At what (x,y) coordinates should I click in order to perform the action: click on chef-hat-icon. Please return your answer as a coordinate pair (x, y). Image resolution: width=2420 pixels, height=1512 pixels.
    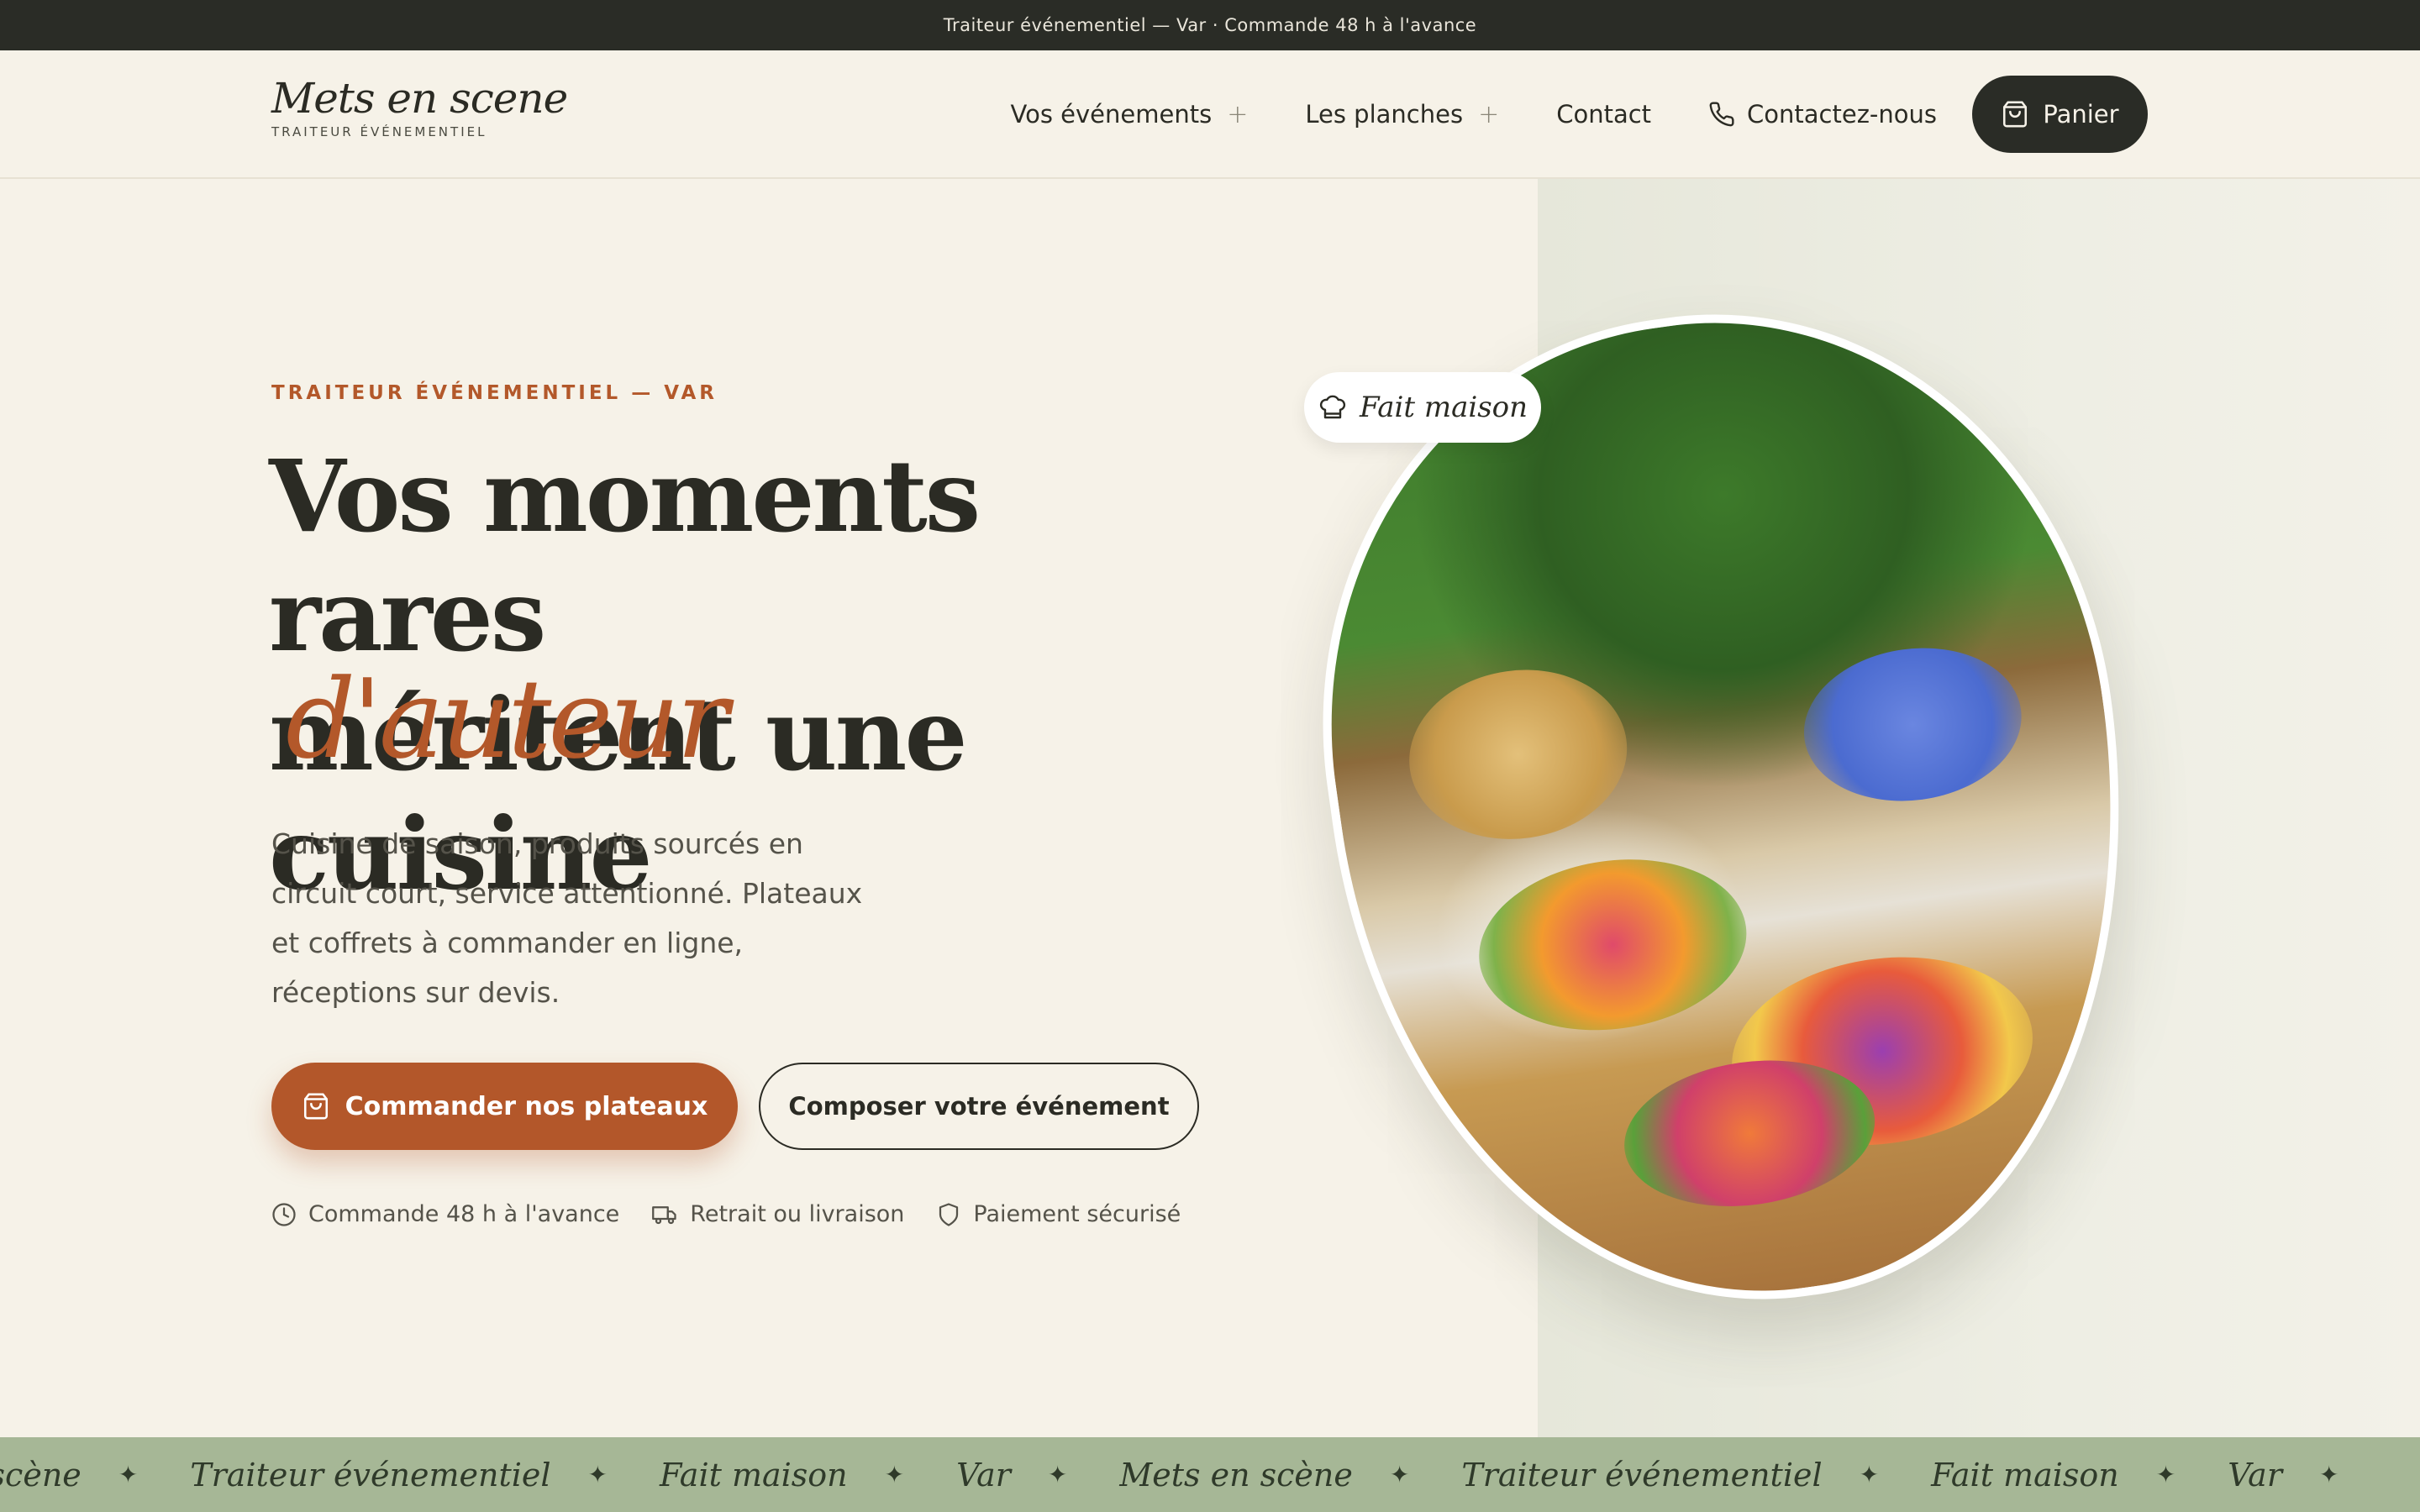
    Looking at the image, I should click on (1332, 407).